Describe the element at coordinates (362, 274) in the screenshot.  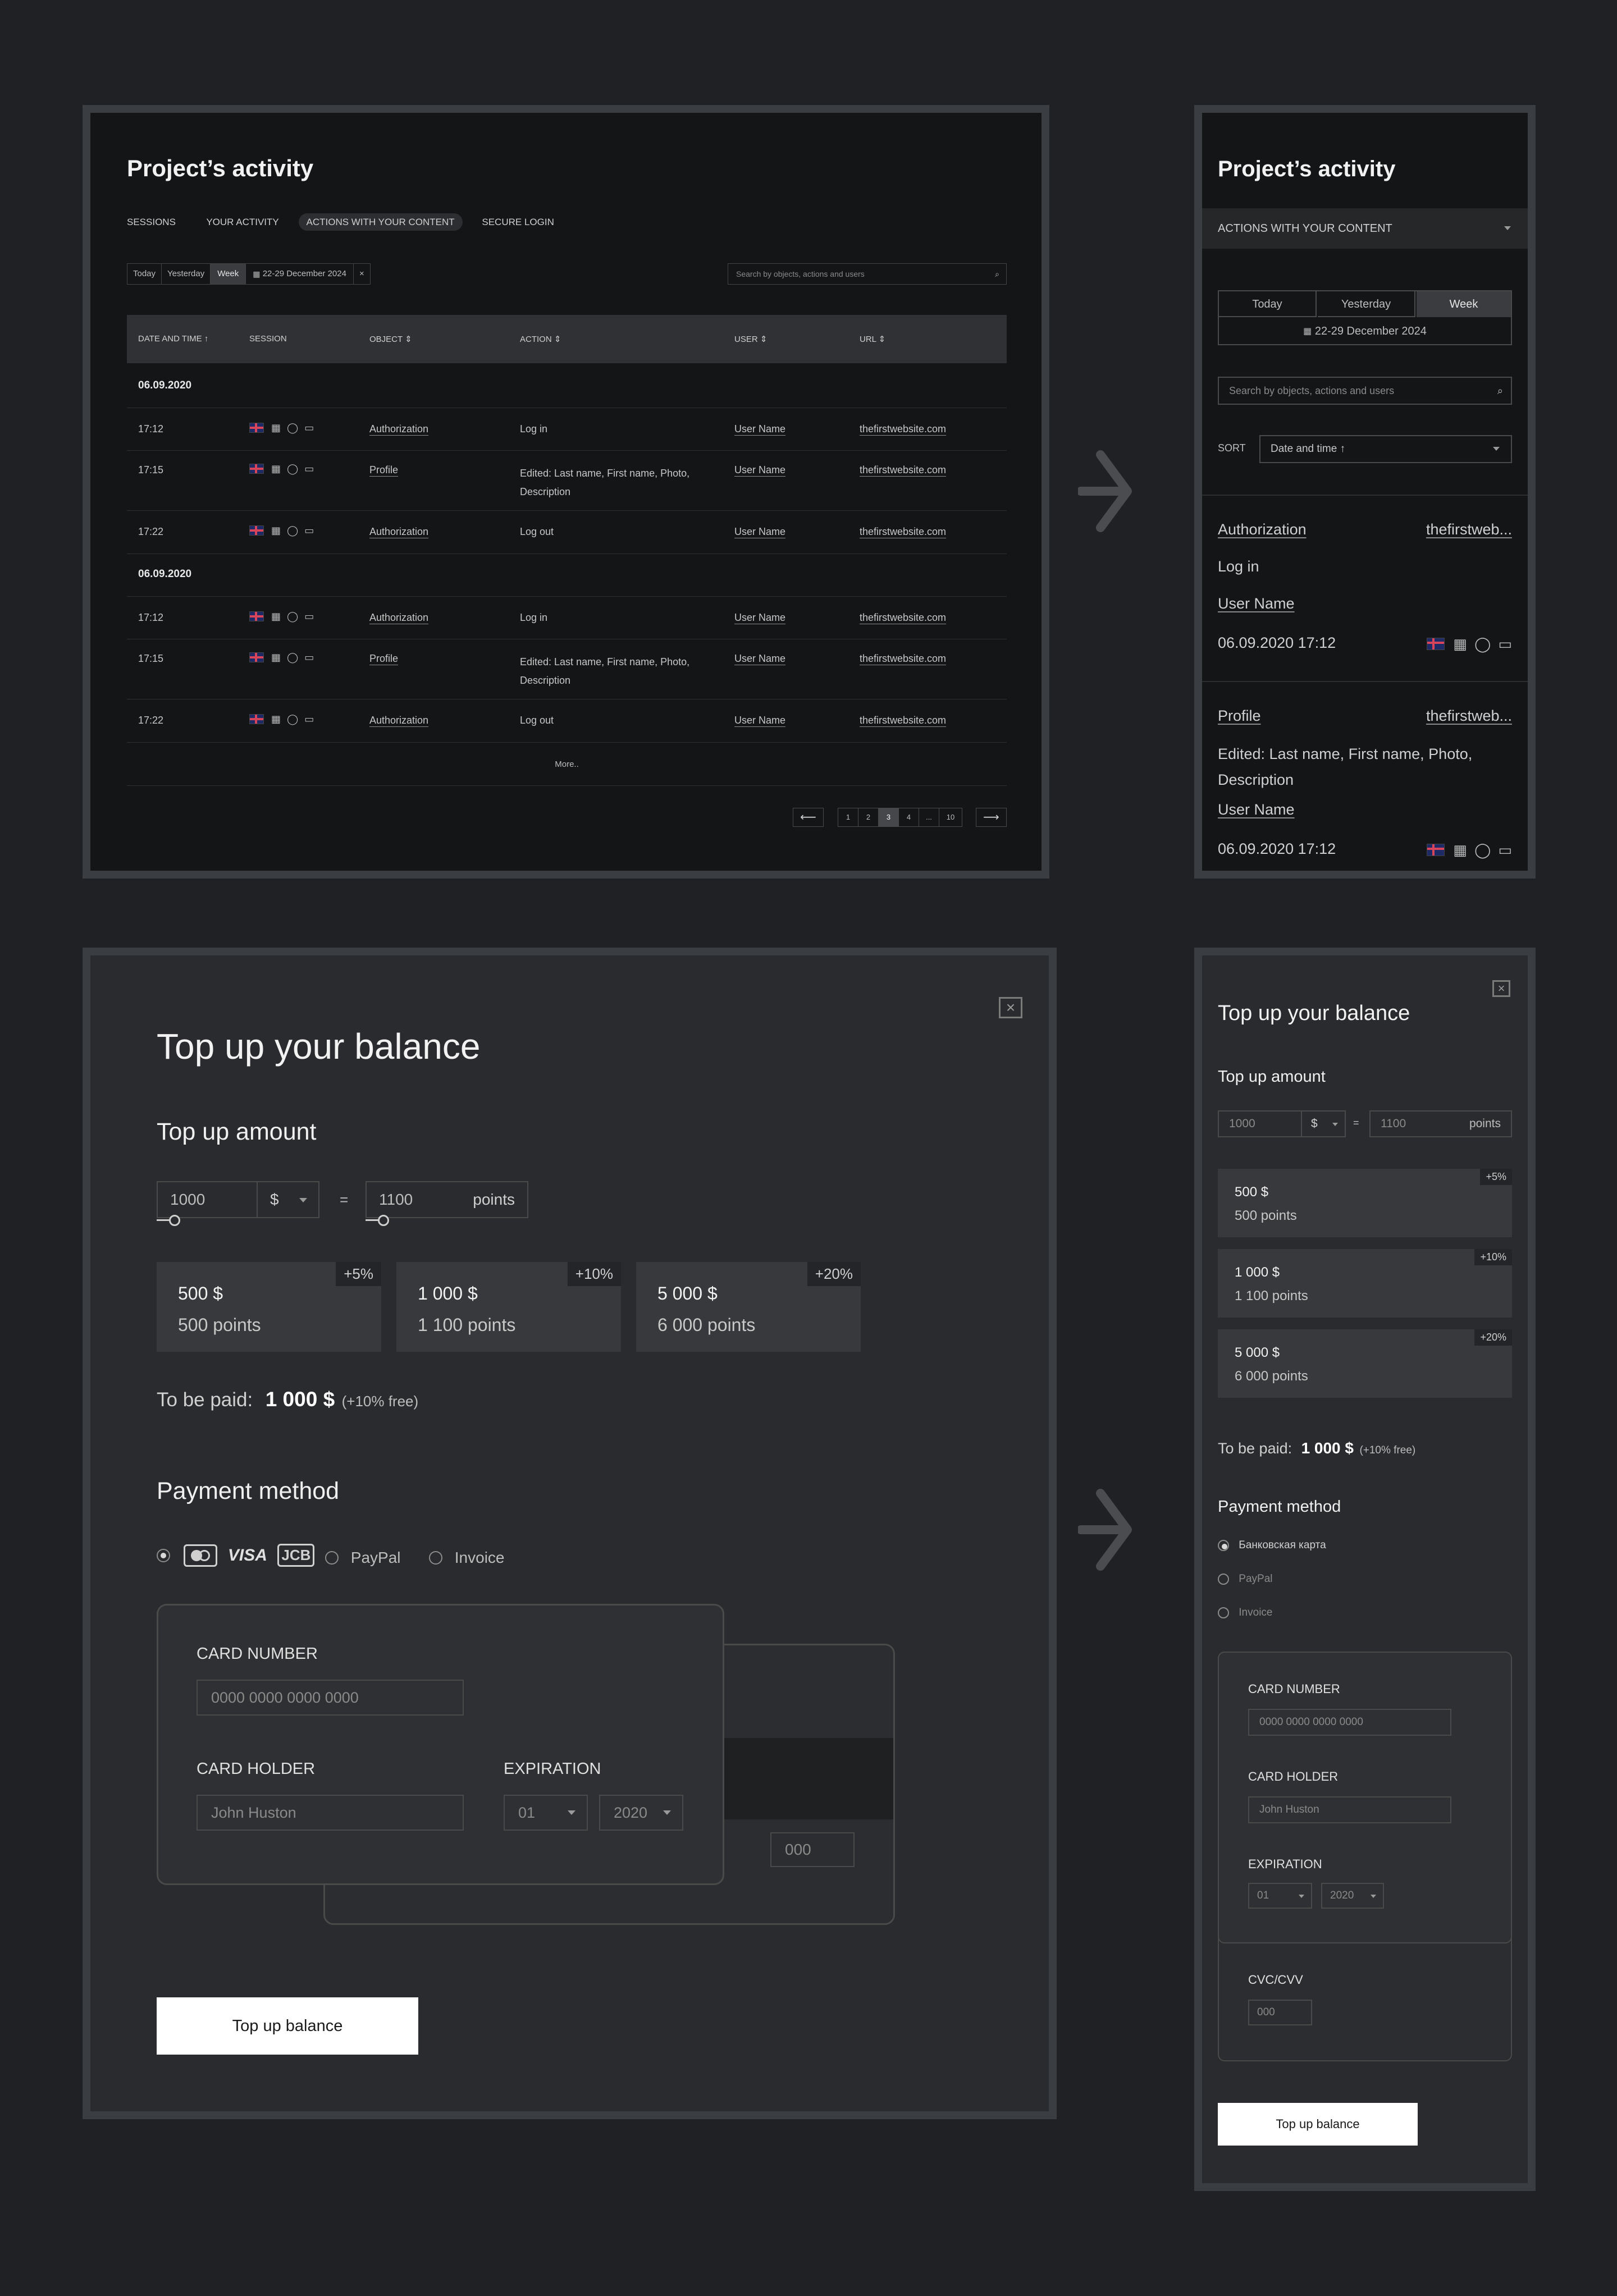
I see `clear-dates-button: ×` at that location.